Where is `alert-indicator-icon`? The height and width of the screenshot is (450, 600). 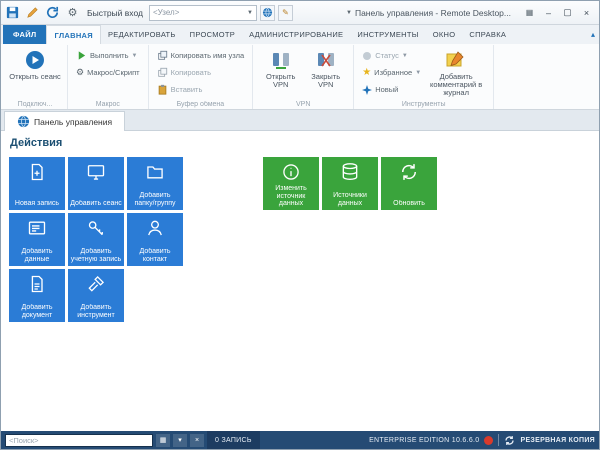 alert-indicator-icon is located at coordinates (489, 440).